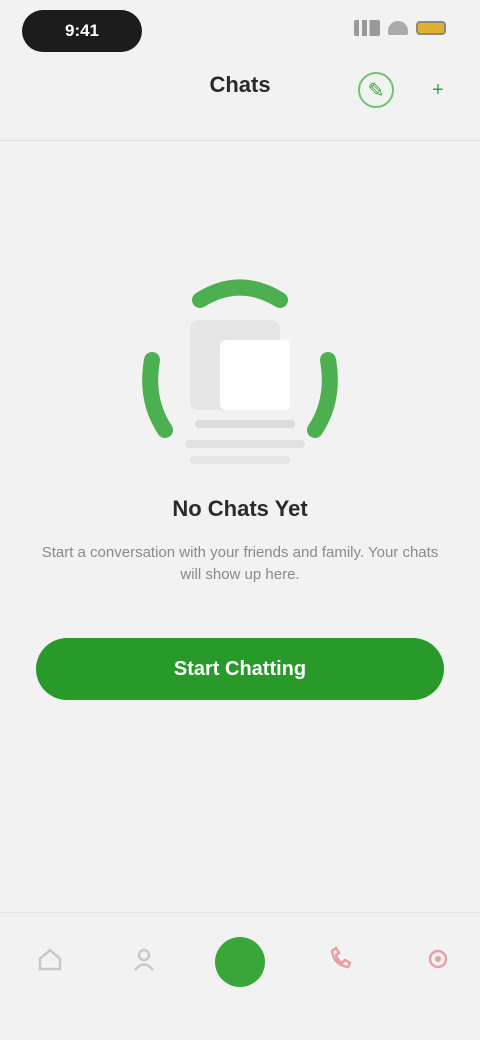  What do you see at coordinates (240, 508) in the screenshot?
I see `empty-state-title: No Chats Yet` at bounding box center [240, 508].